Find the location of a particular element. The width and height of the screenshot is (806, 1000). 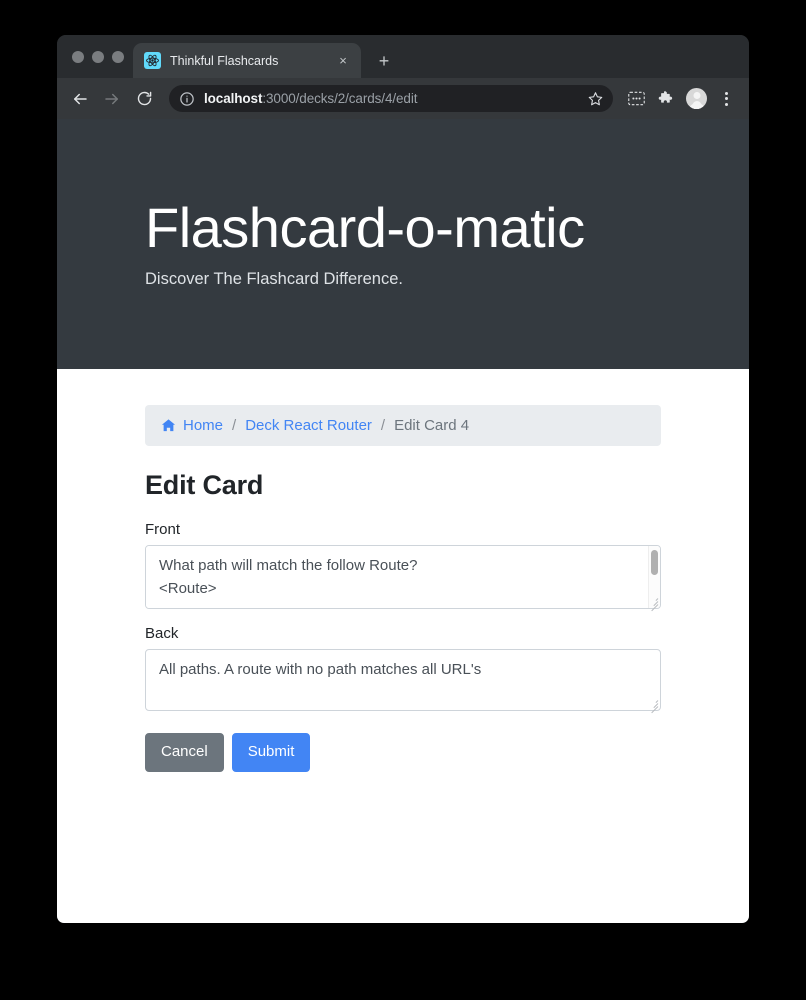

window-traffic-lights is located at coordinates (97, 56).